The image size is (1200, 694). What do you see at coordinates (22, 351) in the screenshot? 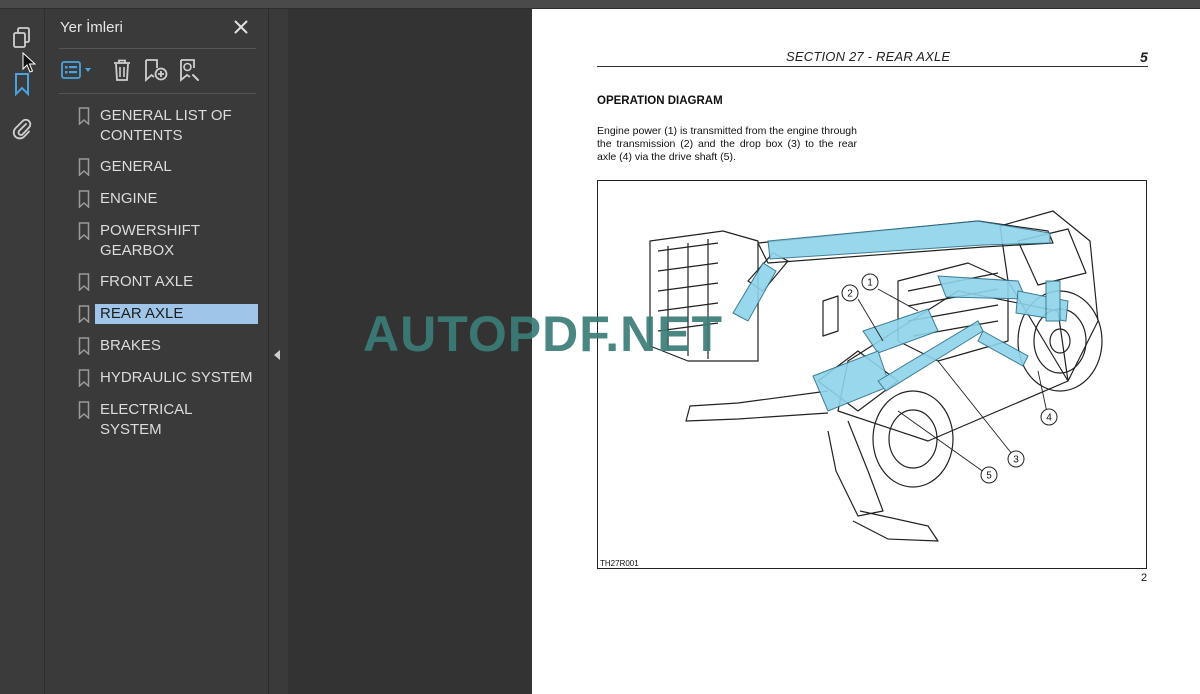
I see `side-rail` at bounding box center [22, 351].